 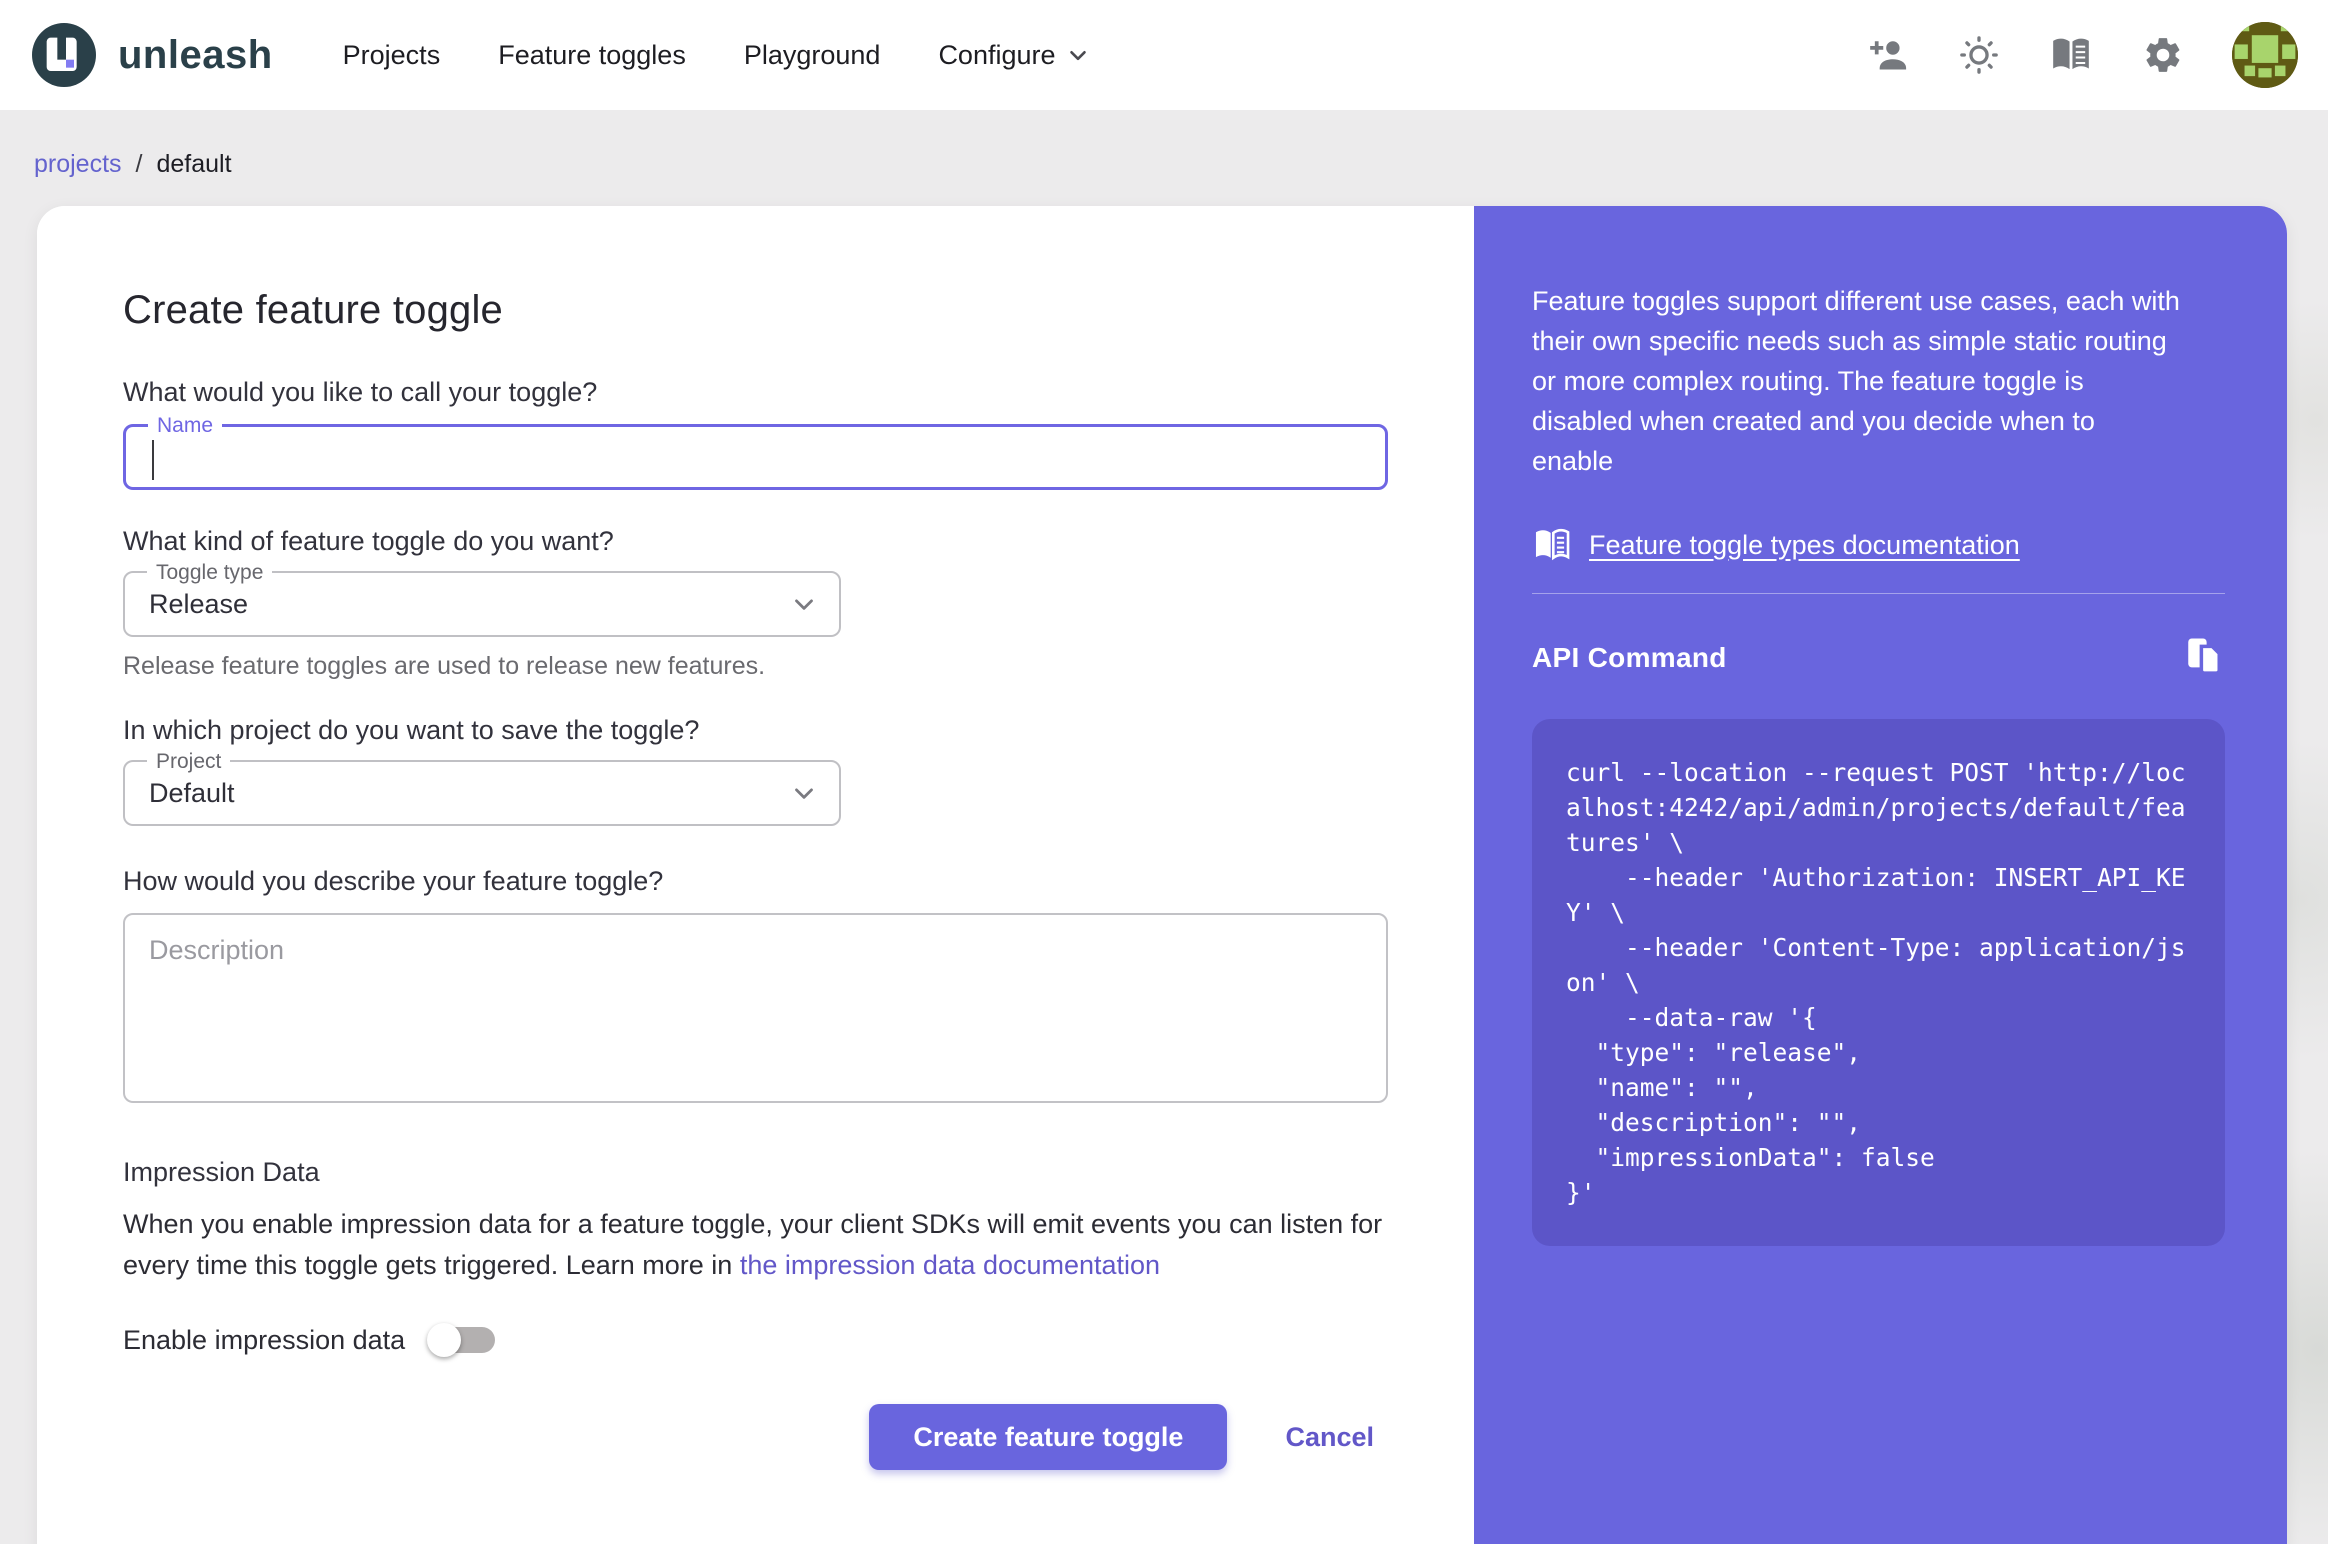 I want to click on avatar-identicon, so click(x=2265, y=55).